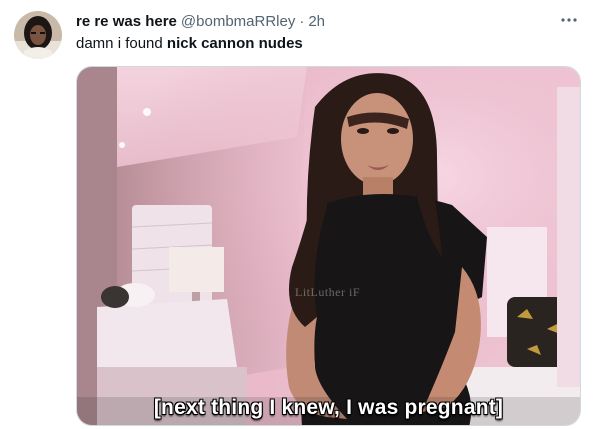 This screenshot has width=594, height=429. Describe the element at coordinates (126, 22) in the screenshot. I see `display-name: re re was here` at that location.